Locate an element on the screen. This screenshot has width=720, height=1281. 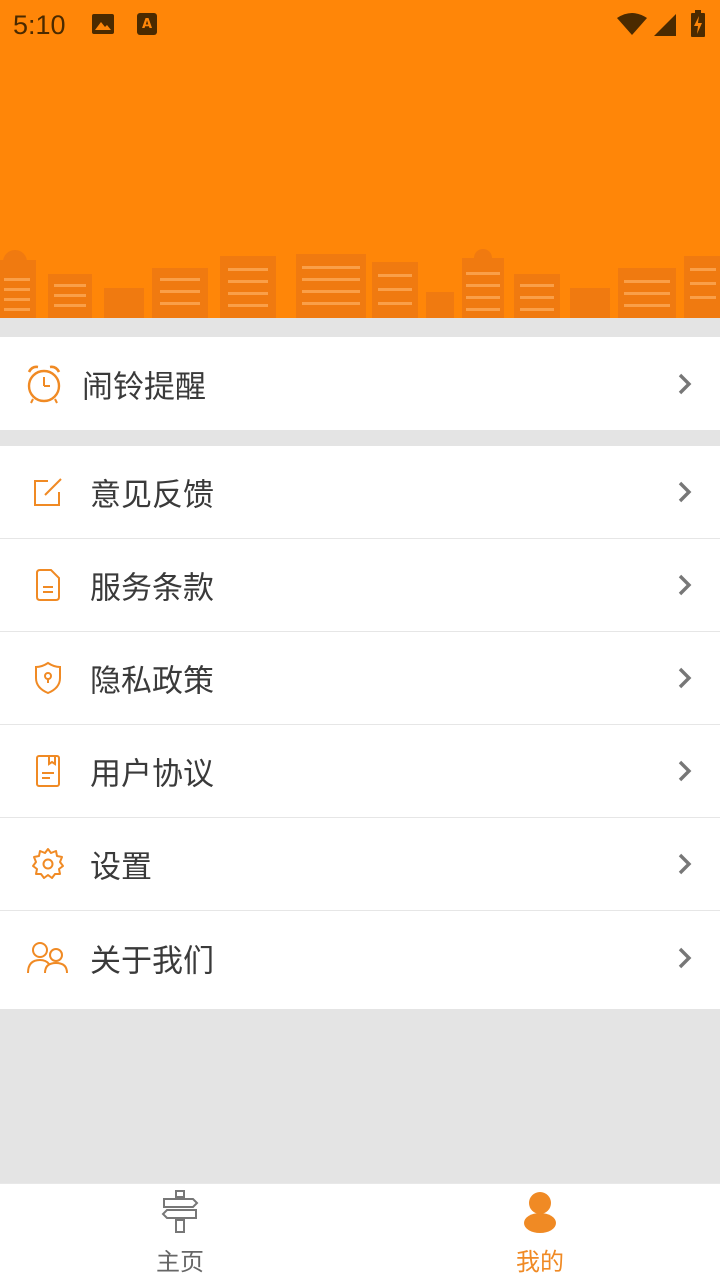
menu-label-user-agreement: 用户协议 is located at coordinates (152, 774).